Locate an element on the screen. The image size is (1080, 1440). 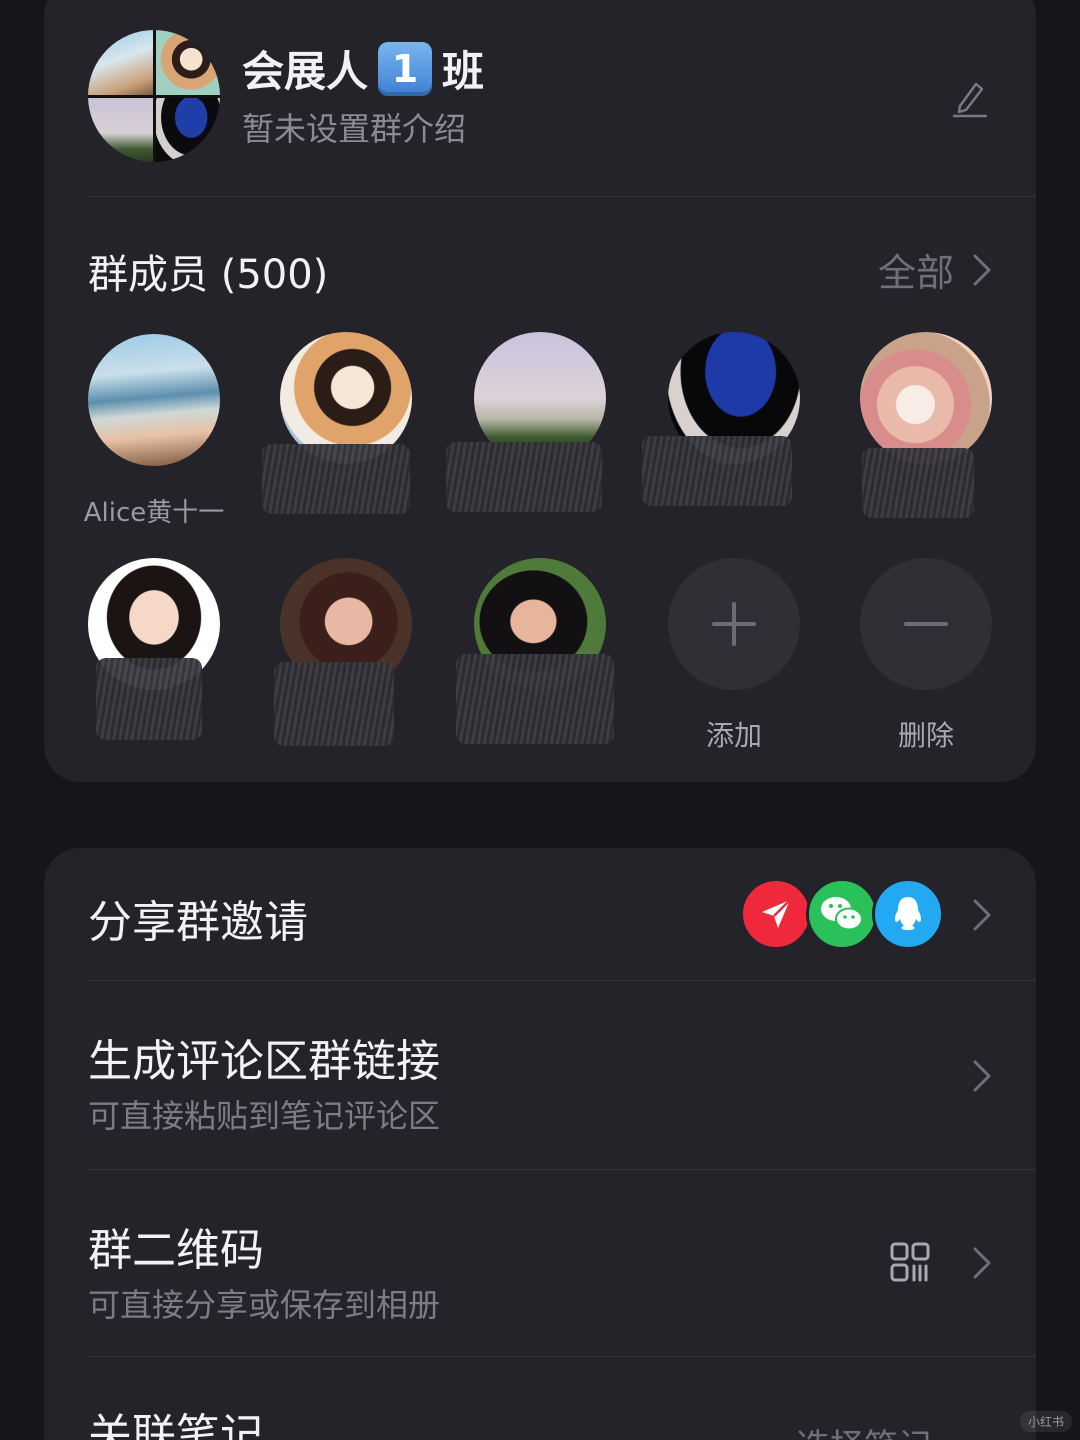
member-name: Alice黄十一 is located at coordinates (154, 513).